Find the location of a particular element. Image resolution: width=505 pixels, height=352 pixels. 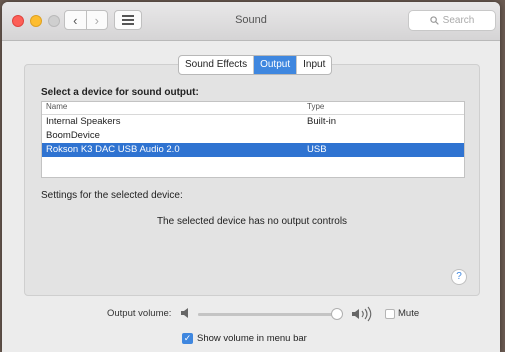

device-type: USB is located at coordinates (317, 149).